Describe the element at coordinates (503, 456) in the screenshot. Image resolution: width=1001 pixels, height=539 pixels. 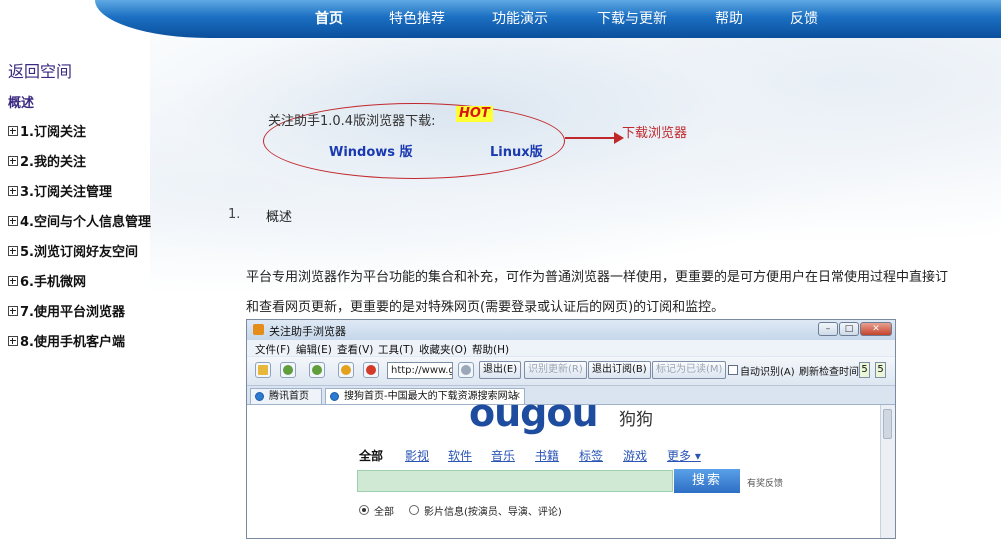
I see `sogou-nav-music: 音乐` at that location.